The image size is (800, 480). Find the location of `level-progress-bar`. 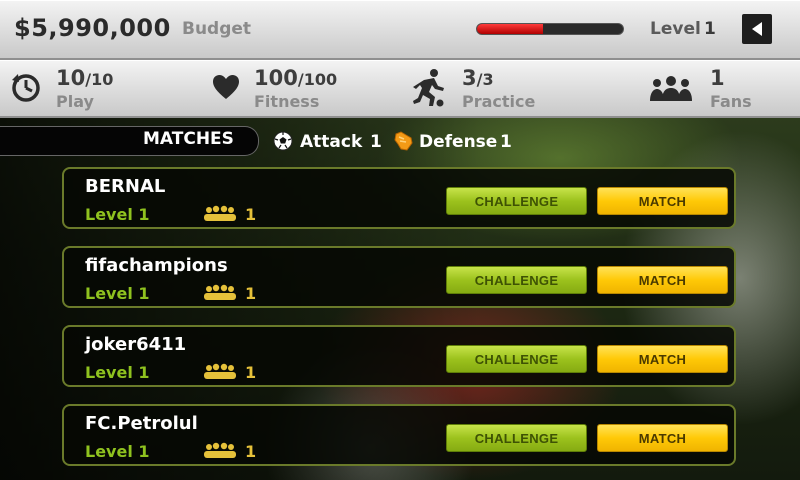

level-progress-bar is located at coordinates (550, 29).